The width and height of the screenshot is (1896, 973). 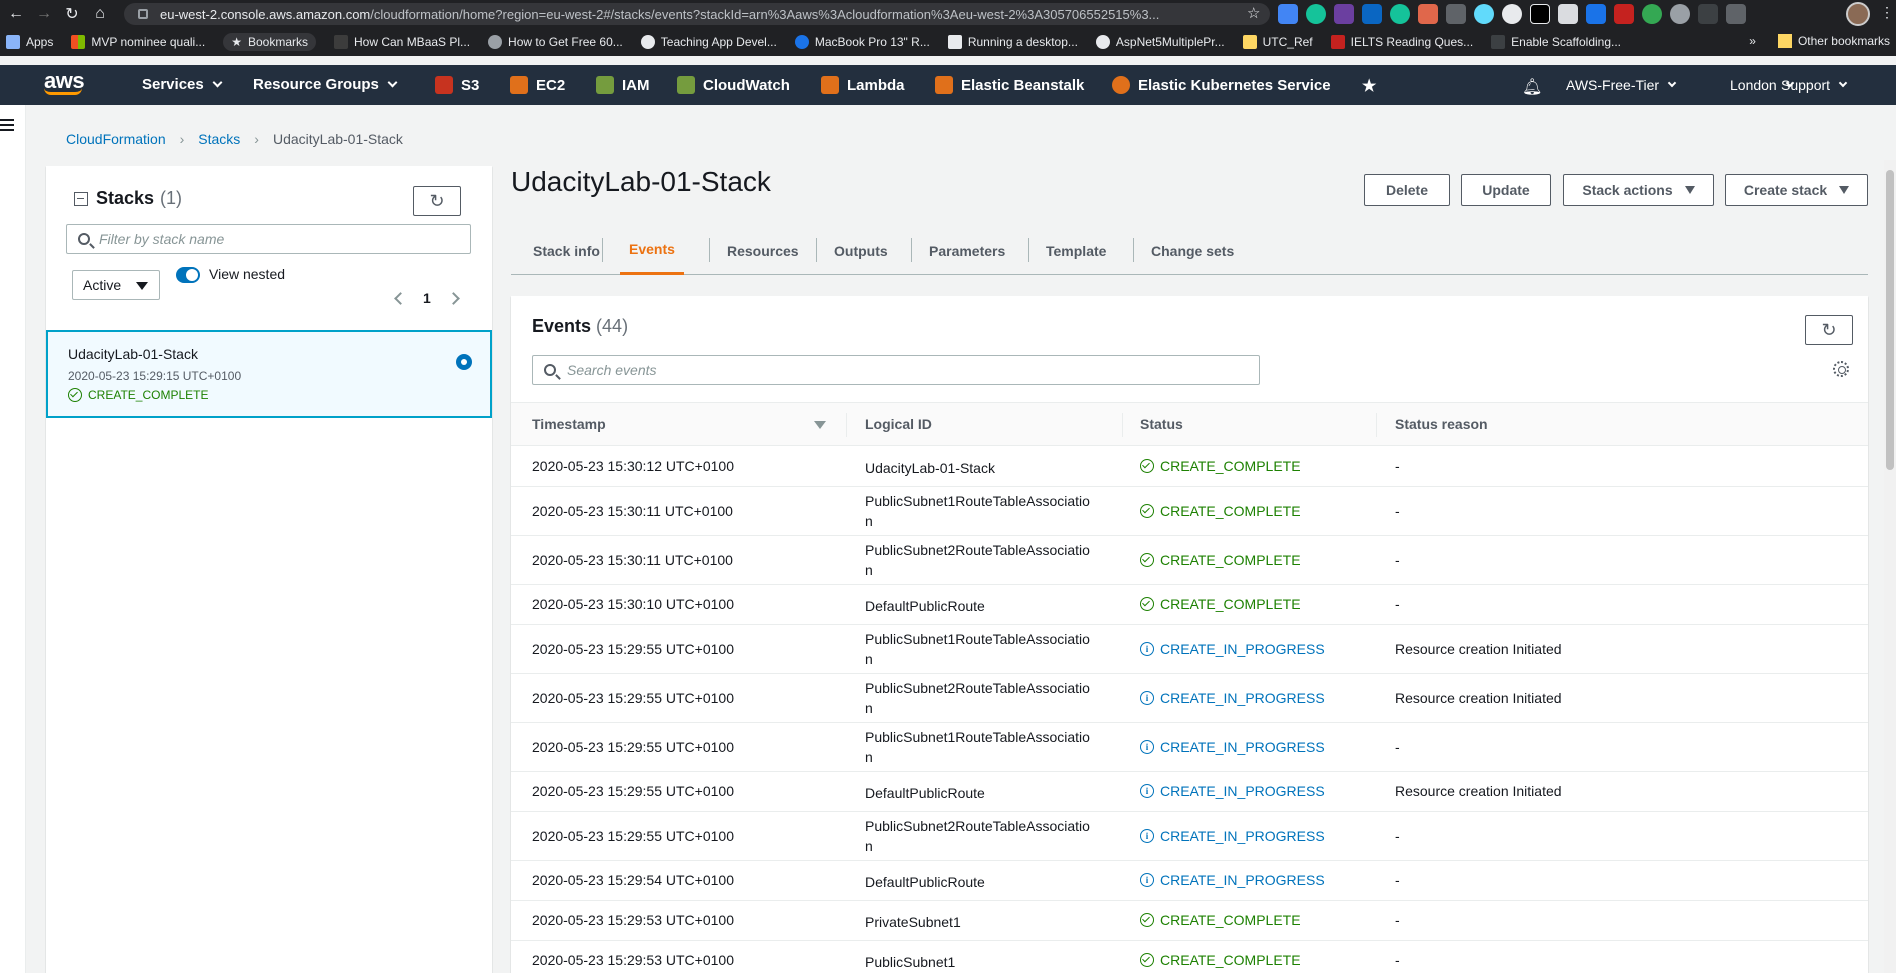 What do you see at coordinates (1829, 330) in the screenshot?
I see `refresh-events-button: ↻` at bounding box center [1829, 330].